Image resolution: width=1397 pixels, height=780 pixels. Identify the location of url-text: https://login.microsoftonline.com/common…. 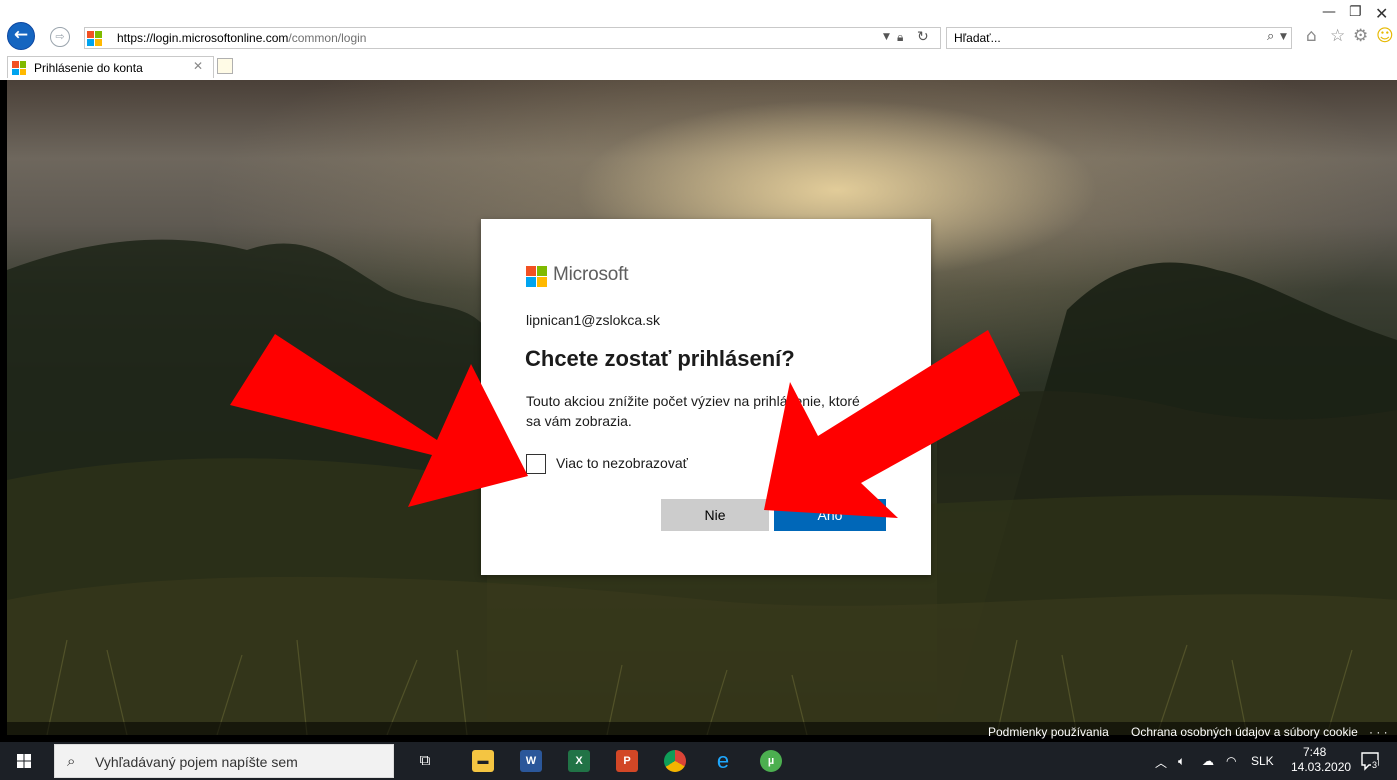
(241, 38).